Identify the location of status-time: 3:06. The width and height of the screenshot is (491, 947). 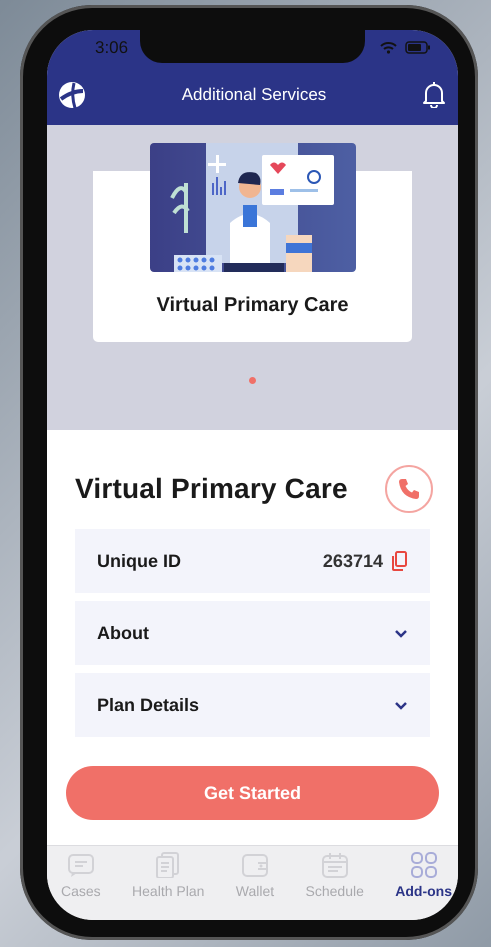
(111, 48).